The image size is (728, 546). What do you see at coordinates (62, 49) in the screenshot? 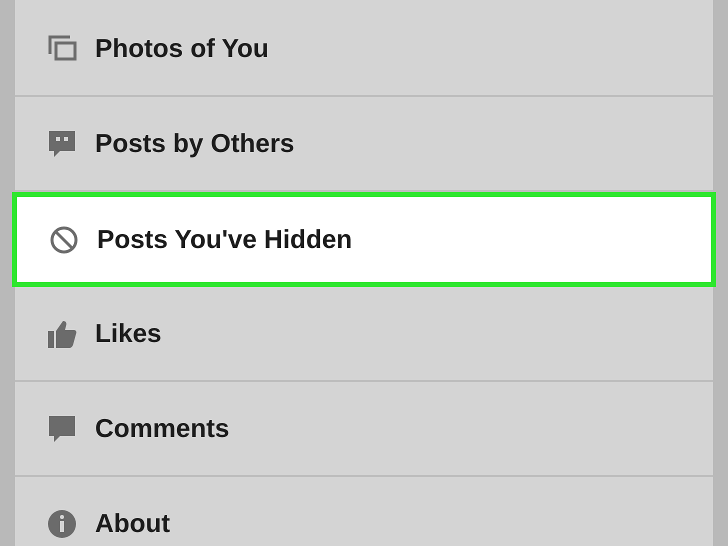
I see `photos-icon` at bounding box center [62, 49].